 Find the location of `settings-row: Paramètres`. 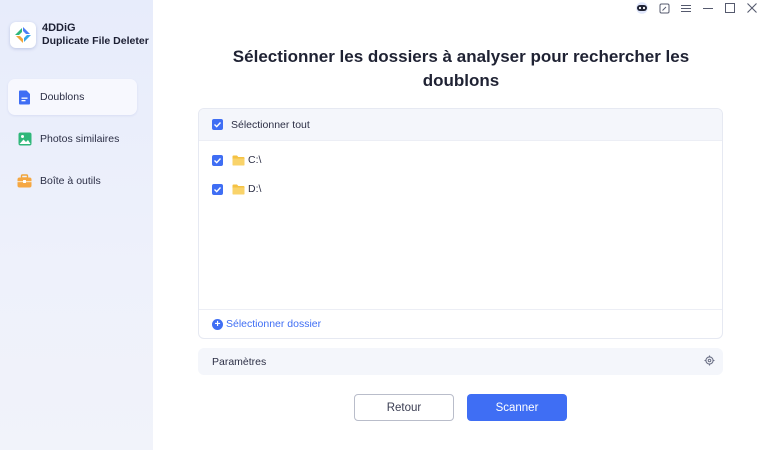

settings-row: Paramètres is located at coordinates (460, 361).